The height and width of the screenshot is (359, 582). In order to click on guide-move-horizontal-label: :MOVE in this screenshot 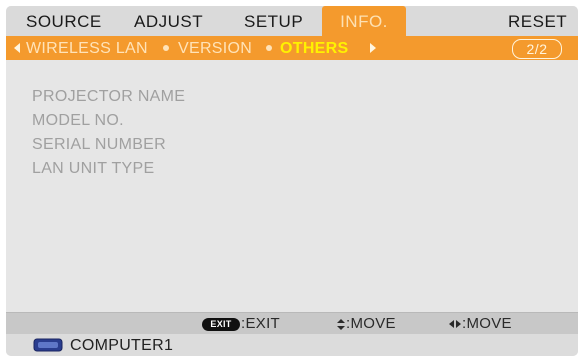, I will do `click(487, 323)`.